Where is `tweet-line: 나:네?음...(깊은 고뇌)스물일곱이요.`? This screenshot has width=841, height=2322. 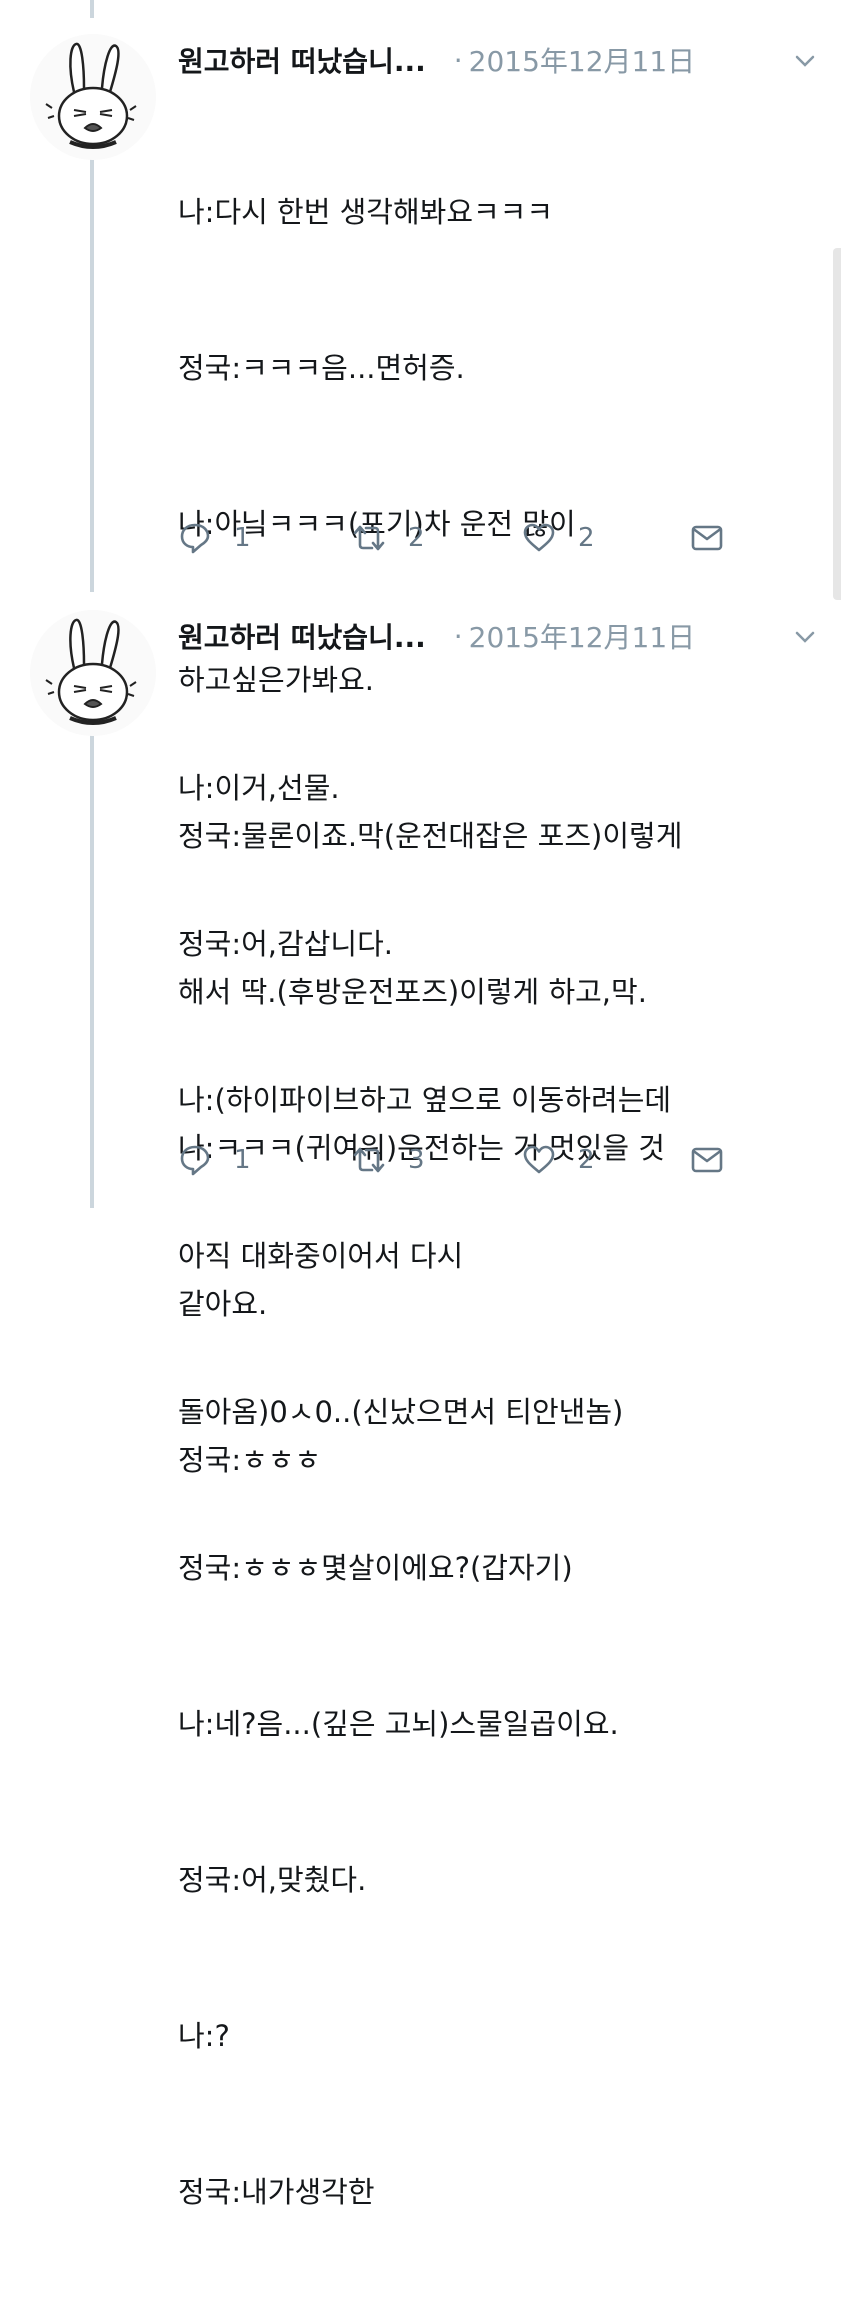 tweet-line: 나:네?음...(깊은 고뇌)스물일곱이요. is located at coordinates (398, 1724).